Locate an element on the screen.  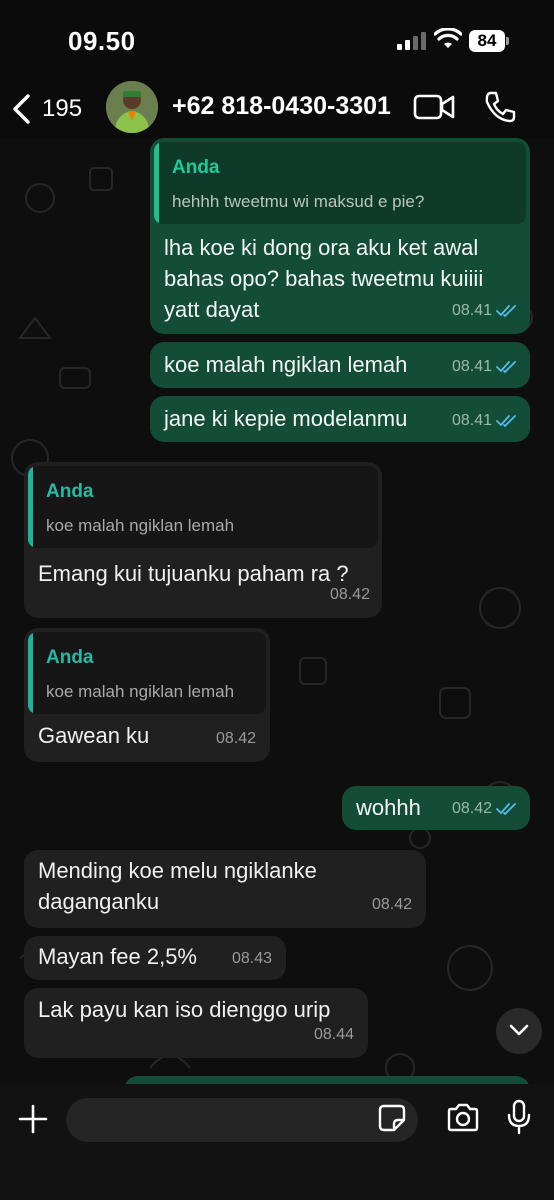
message-bubble-incoming: Lak payu kan iso dienggo urip 08.44 is located at coordinates (196, 1023).